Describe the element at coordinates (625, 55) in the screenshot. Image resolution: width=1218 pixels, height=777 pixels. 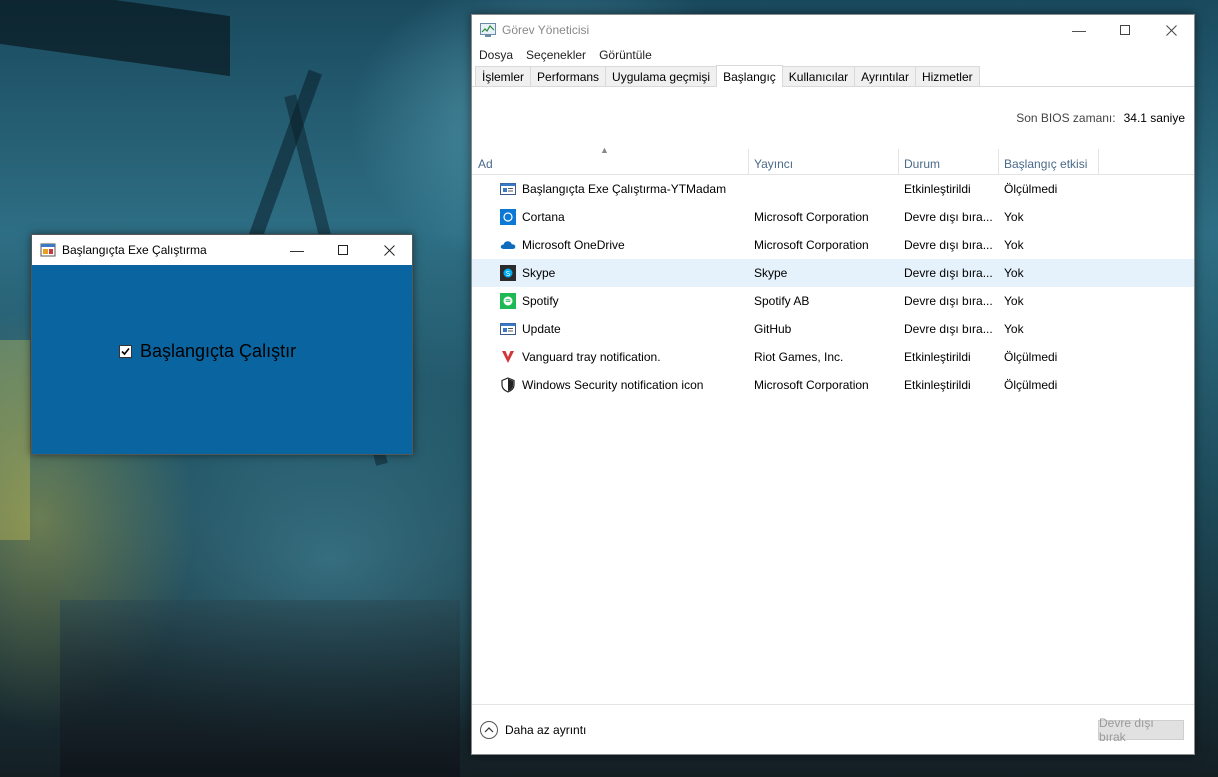
I see `menu-view: Görüntüle` at that location.